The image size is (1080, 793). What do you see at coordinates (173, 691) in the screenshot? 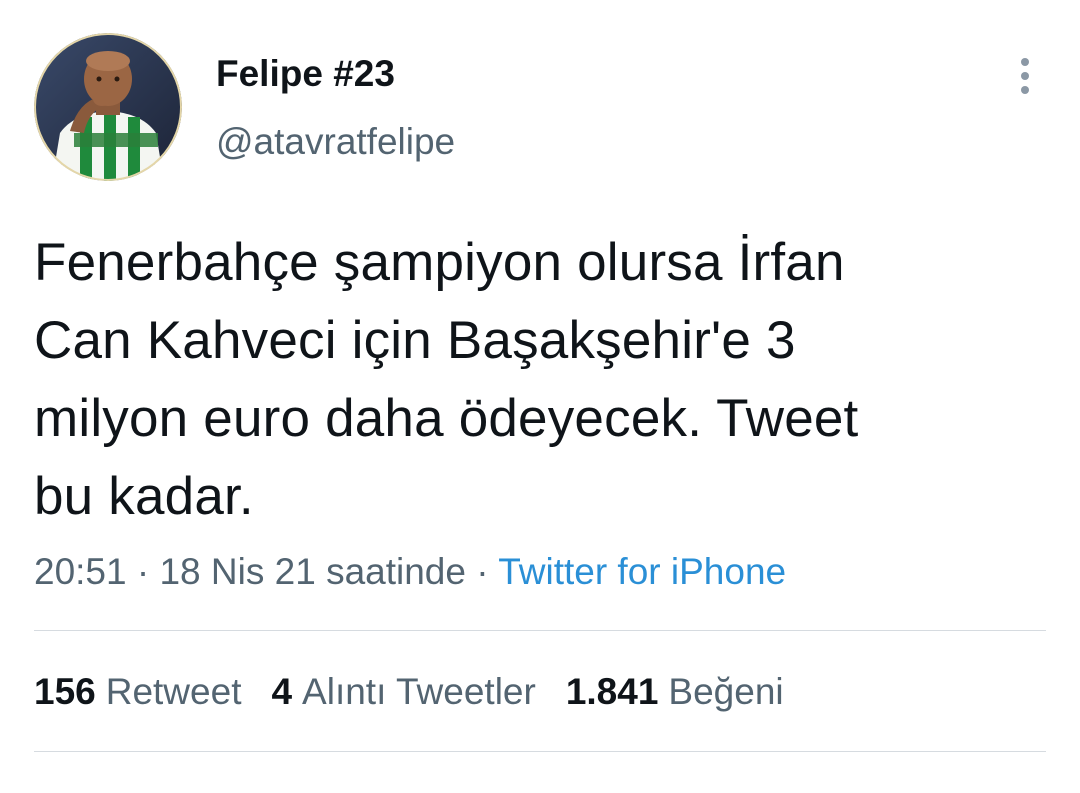
I see `retweets-label: Retweet` at bounding box center [173, 691].